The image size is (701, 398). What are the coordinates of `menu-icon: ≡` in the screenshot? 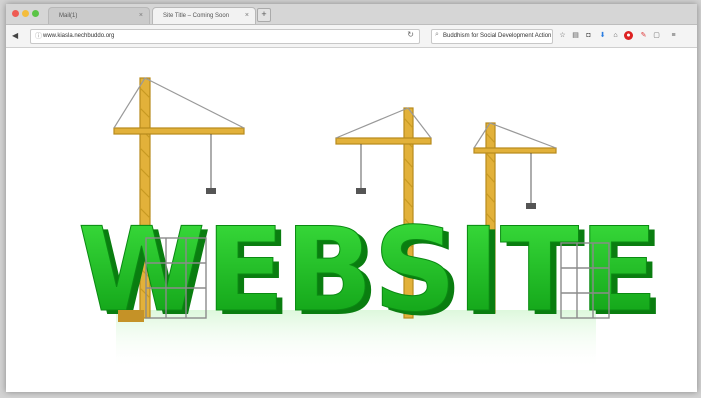 It's located at (673, 35).